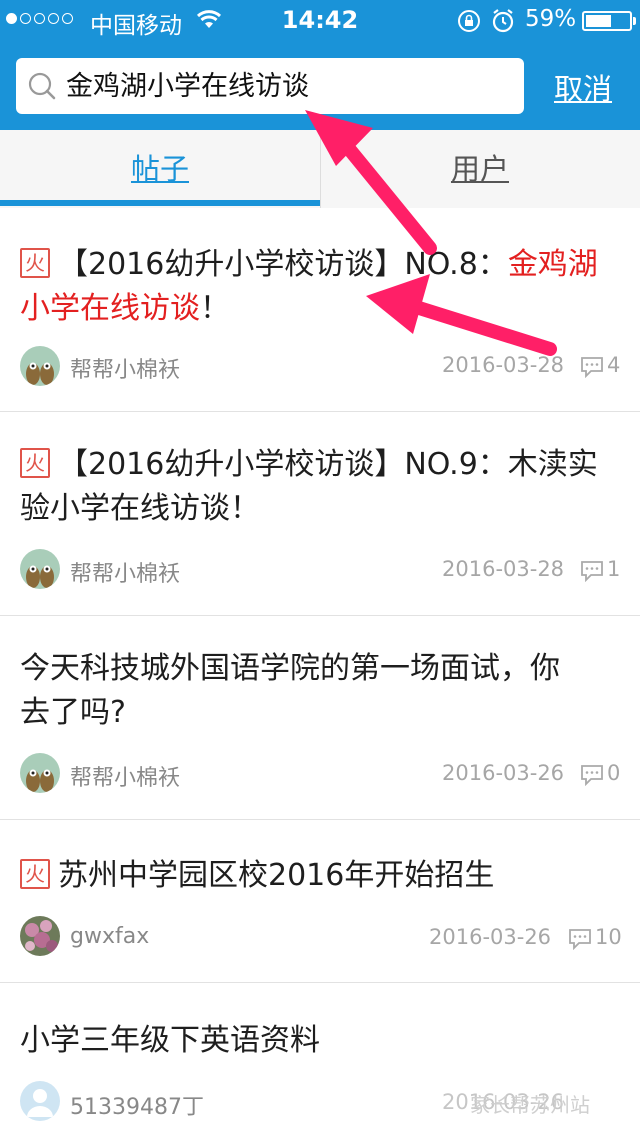  What do you see at coordinates (109, 936) in the screenshot?
I see `post-author: gwxfax` at bounding box center [109, 936].